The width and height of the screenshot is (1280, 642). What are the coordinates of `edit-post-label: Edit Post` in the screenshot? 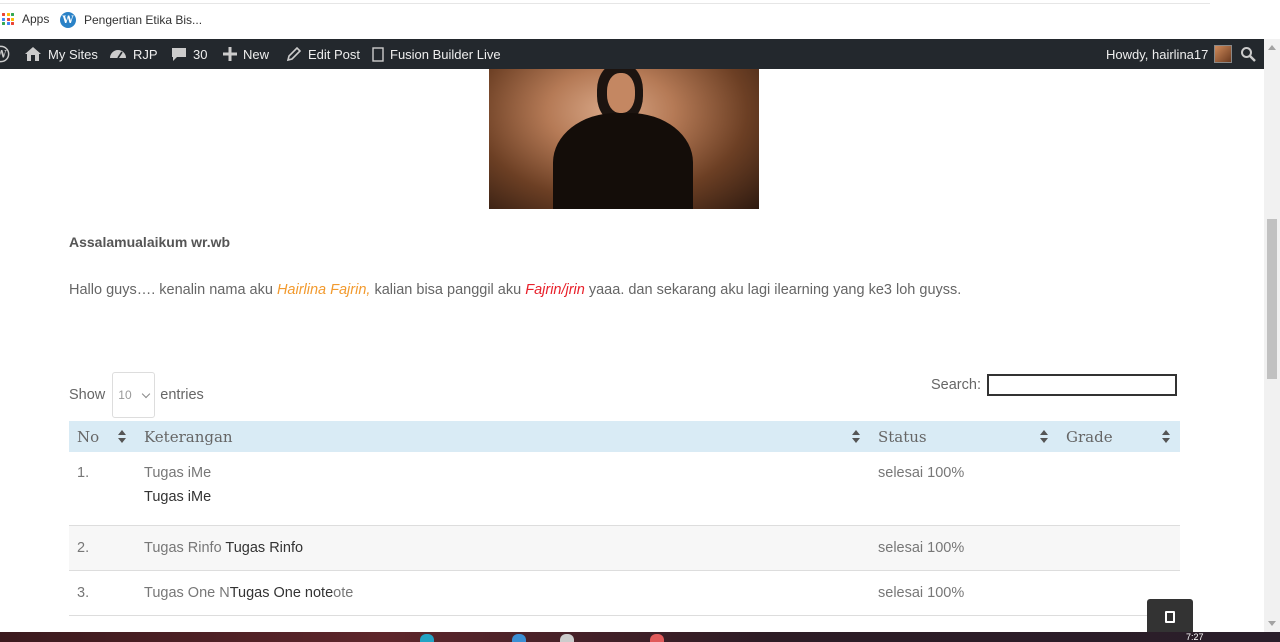 It's located at (334, 54).